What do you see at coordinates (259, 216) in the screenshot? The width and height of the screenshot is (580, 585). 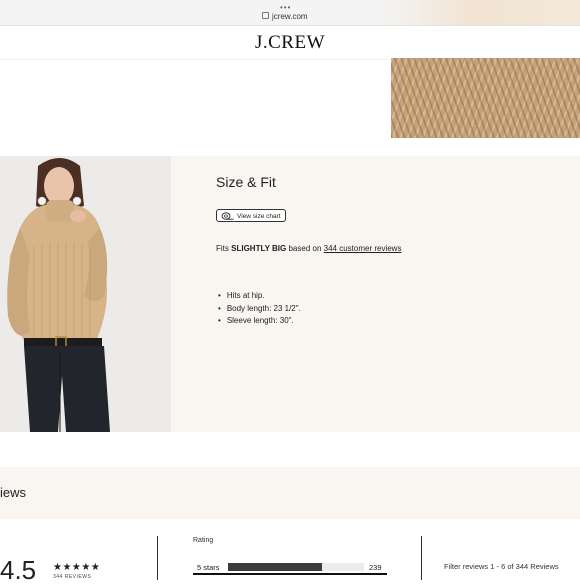 I see `view-size-chart-label: View size chart` at bounding box center [259, 216].